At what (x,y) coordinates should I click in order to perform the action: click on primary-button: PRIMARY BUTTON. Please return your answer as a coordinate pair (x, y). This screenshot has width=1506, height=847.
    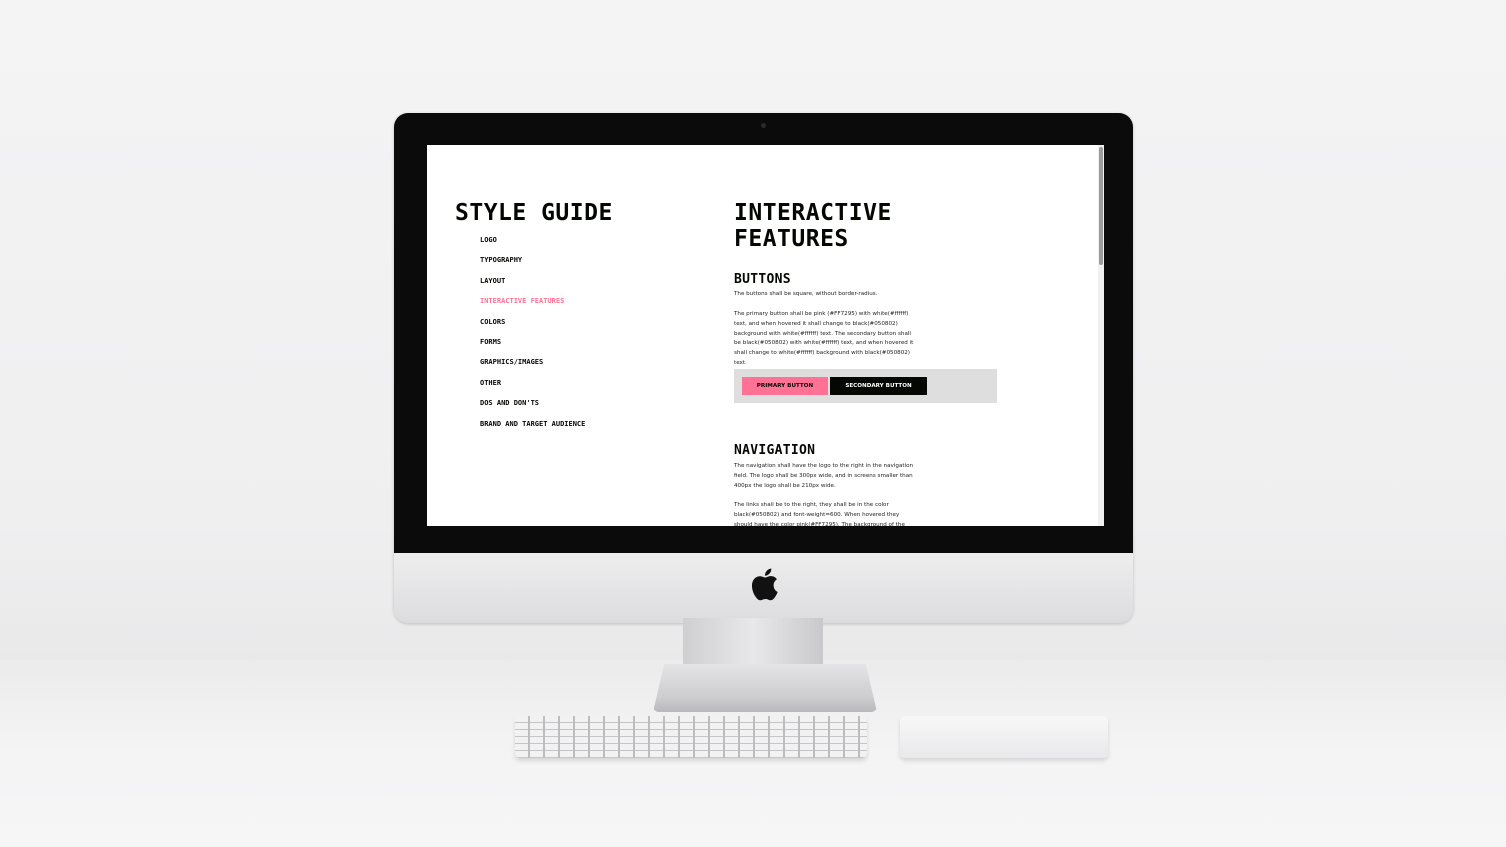
    Looking at the image, I should click on (785, 386).